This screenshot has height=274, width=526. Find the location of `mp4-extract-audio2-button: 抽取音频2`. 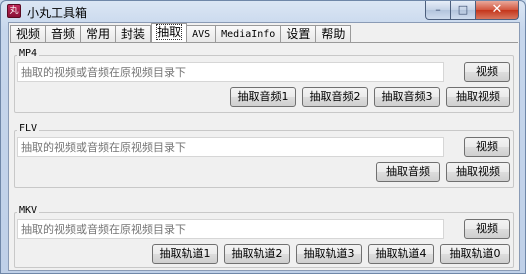

mp4-extract-audio2-button: 抽取音频2 is located at coordinates (335, 97).